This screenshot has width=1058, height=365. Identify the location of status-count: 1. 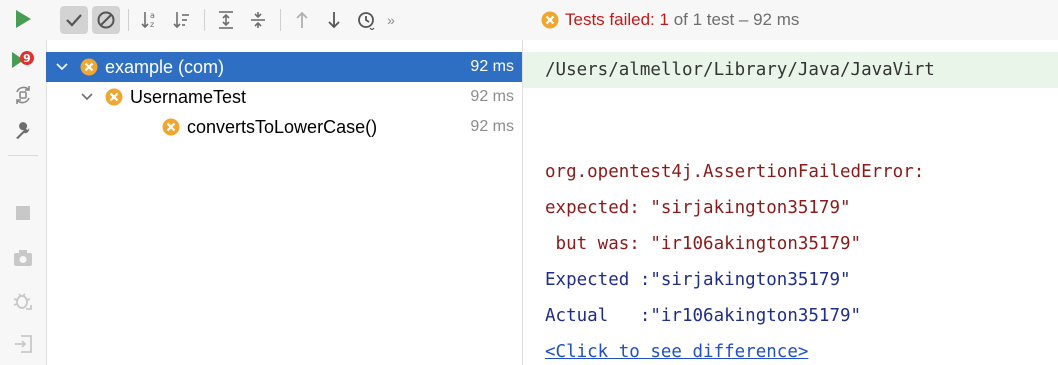
(664, 19).